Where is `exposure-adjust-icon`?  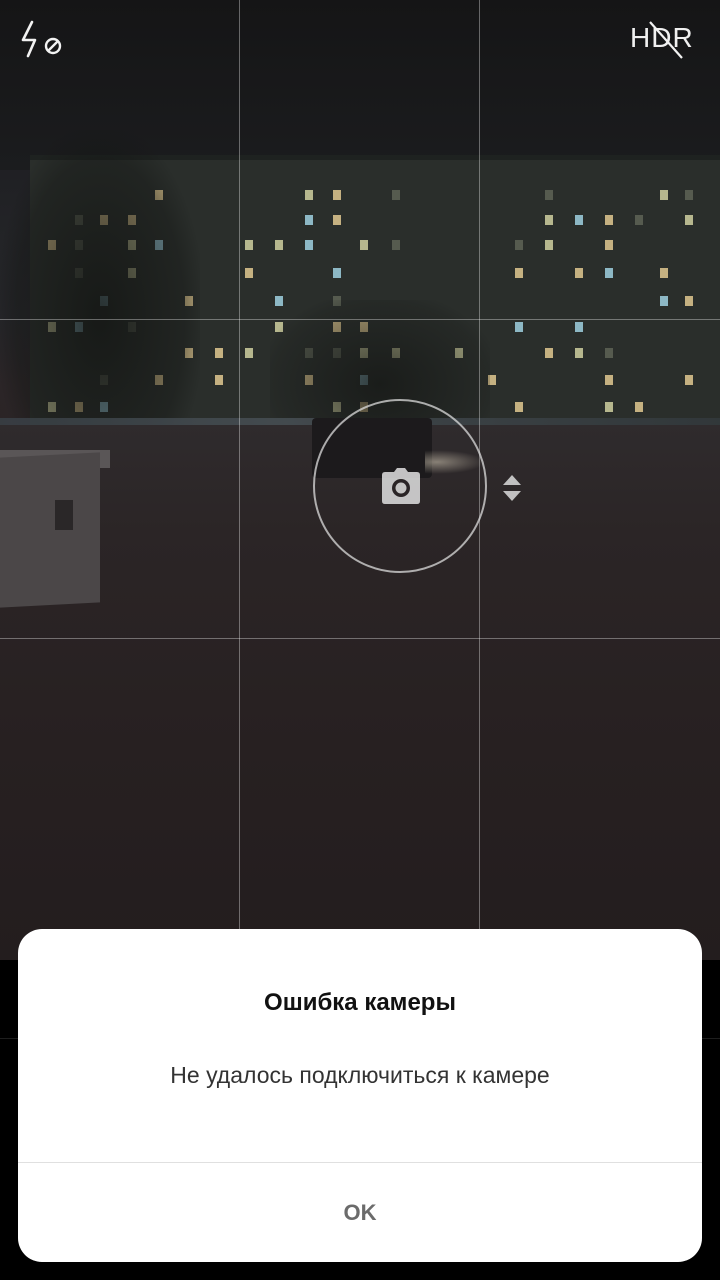 exposure-adjust-icon is located at coordinates (512, 488).